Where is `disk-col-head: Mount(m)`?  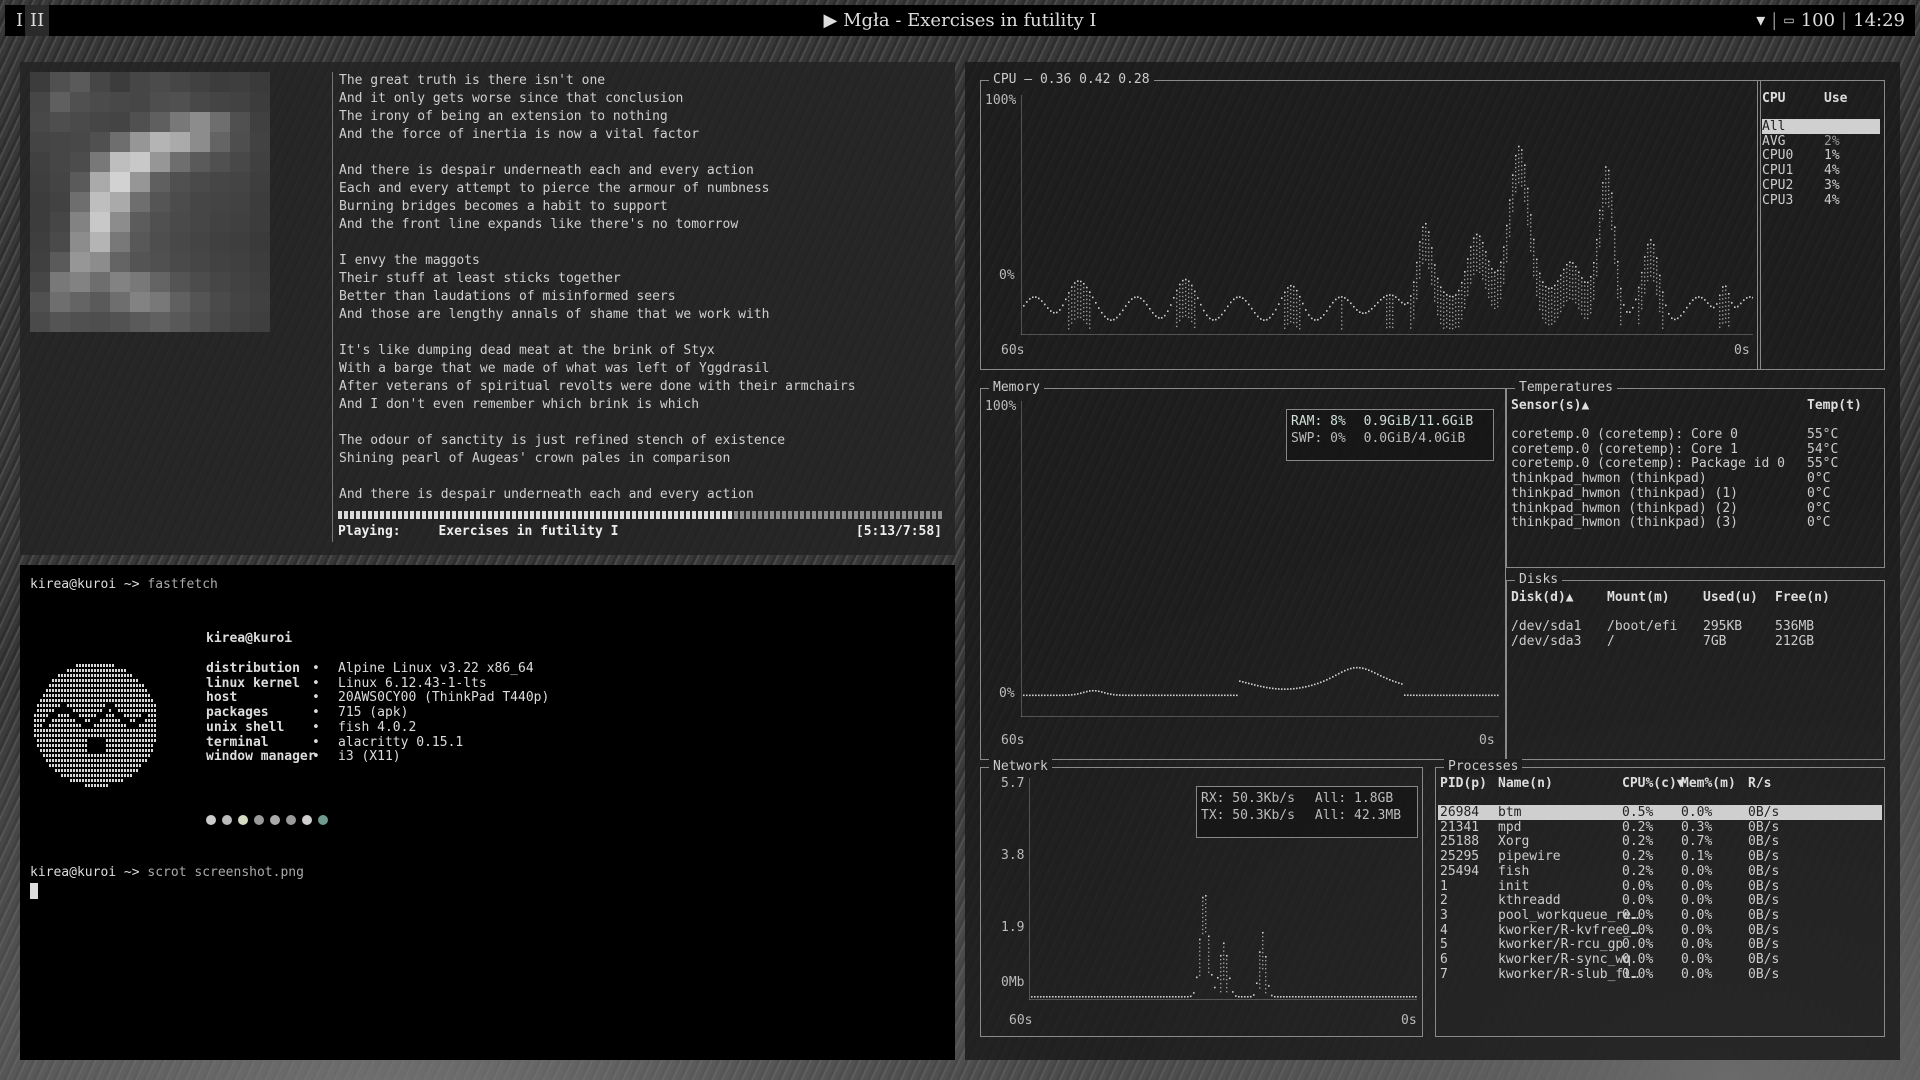 disk-col-head: Mount(m) is located at coordinates (1638, 597).